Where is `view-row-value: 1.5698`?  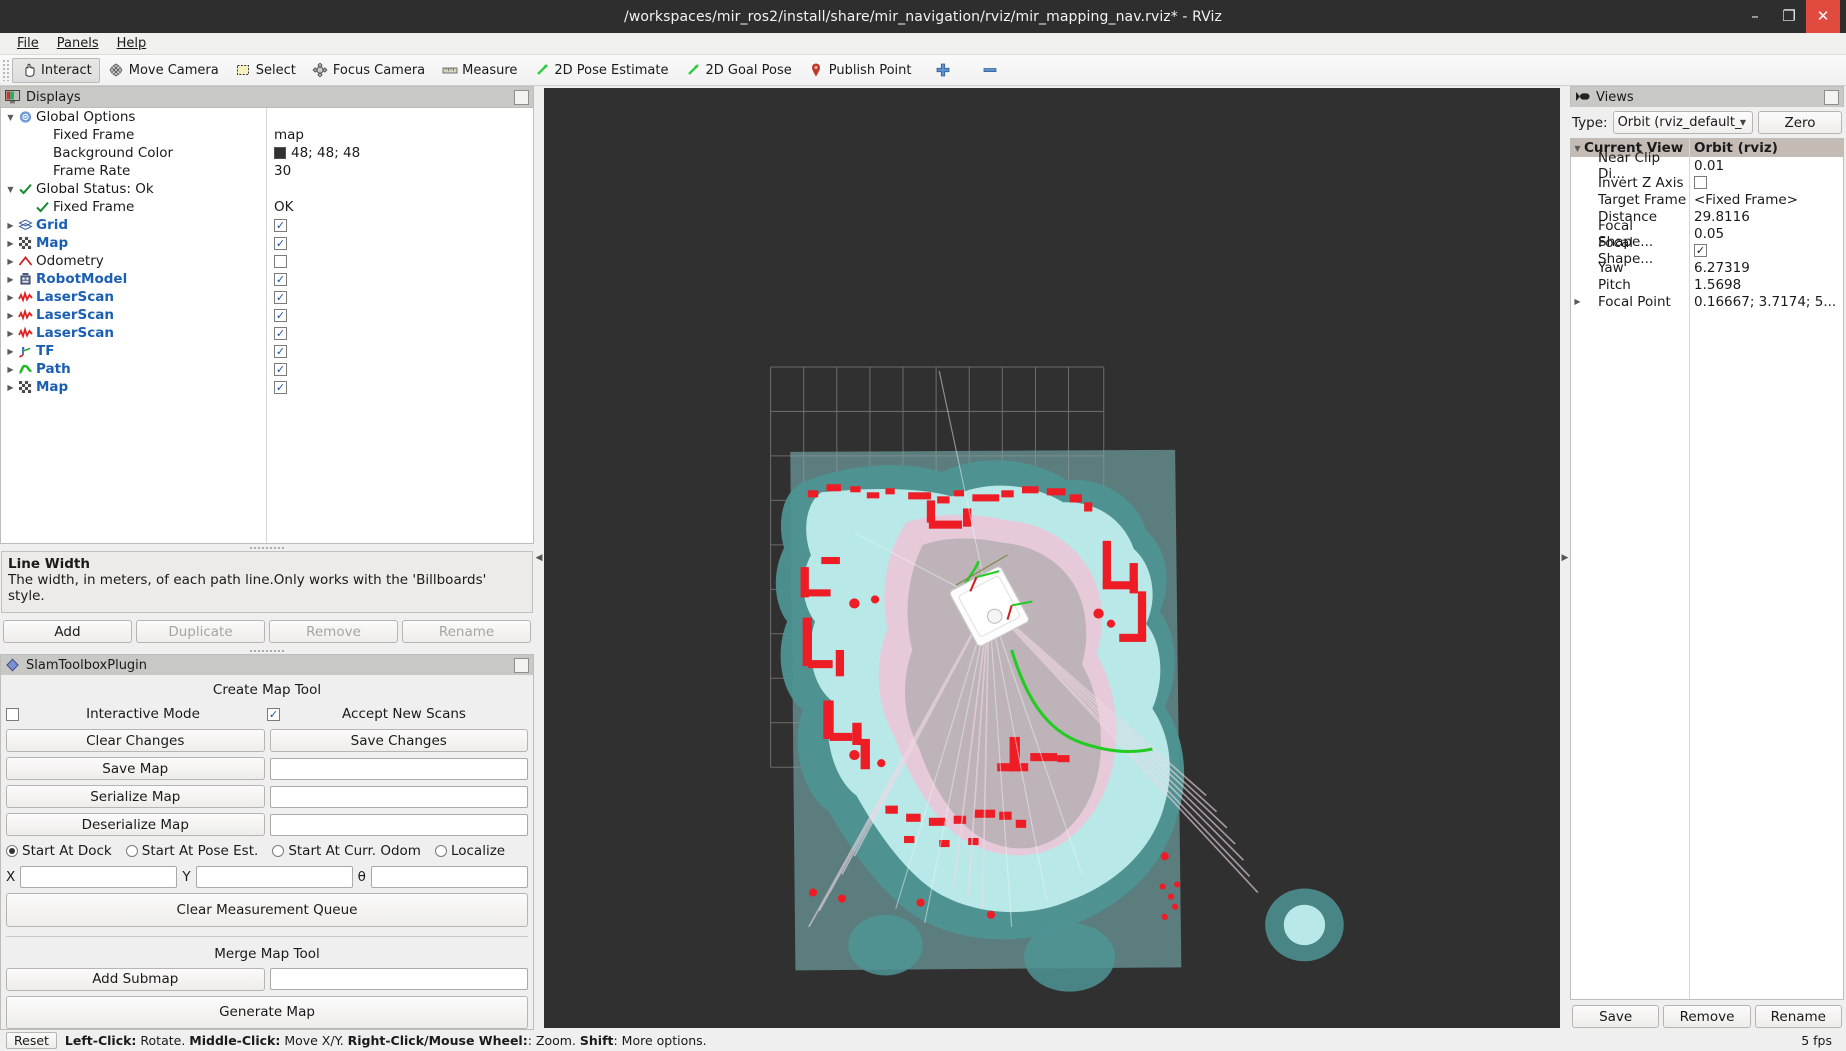 view-row-value: 1.5698 is located at coordinates (1715, 285).